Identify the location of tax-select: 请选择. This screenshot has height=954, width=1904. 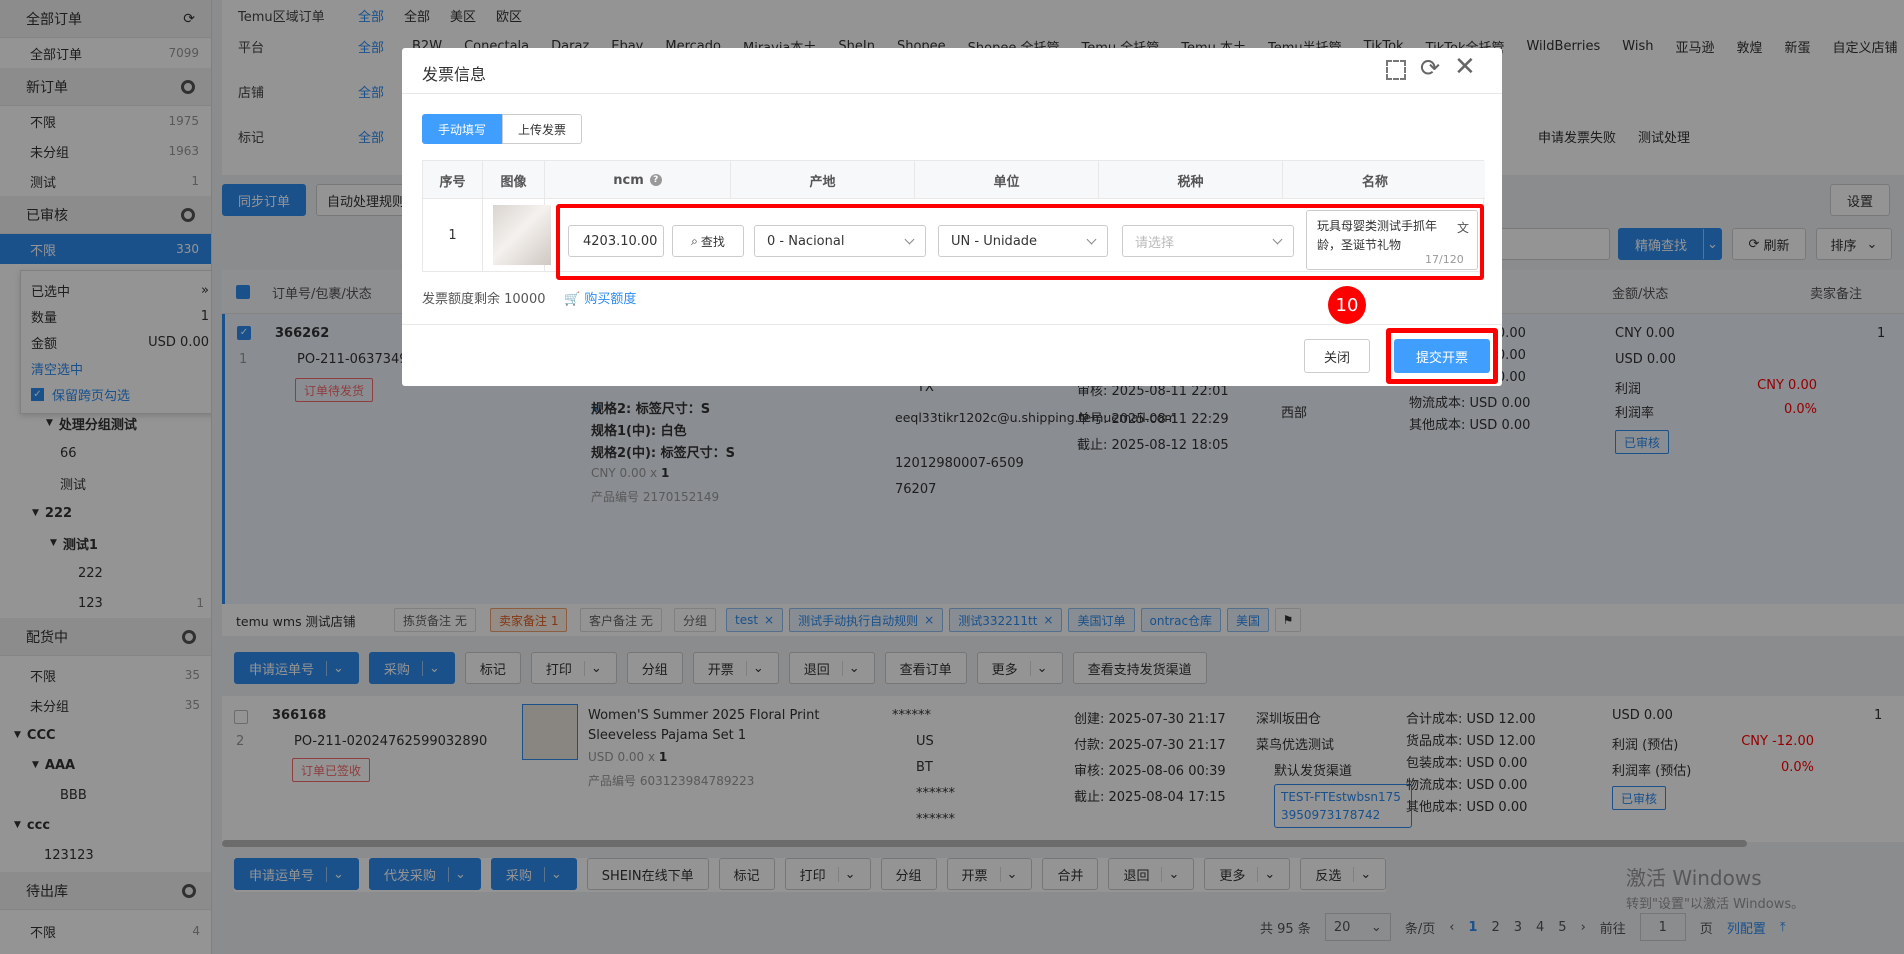
(1208, 241).